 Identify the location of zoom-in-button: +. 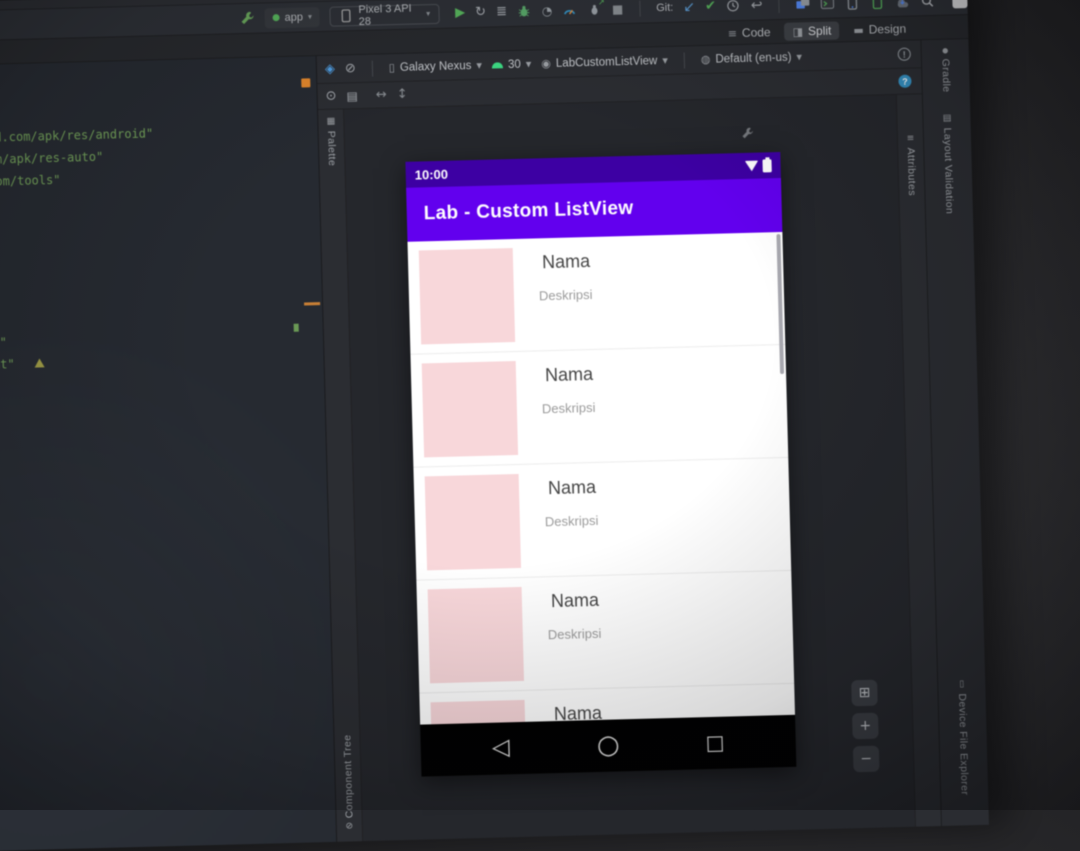
(865, 726).